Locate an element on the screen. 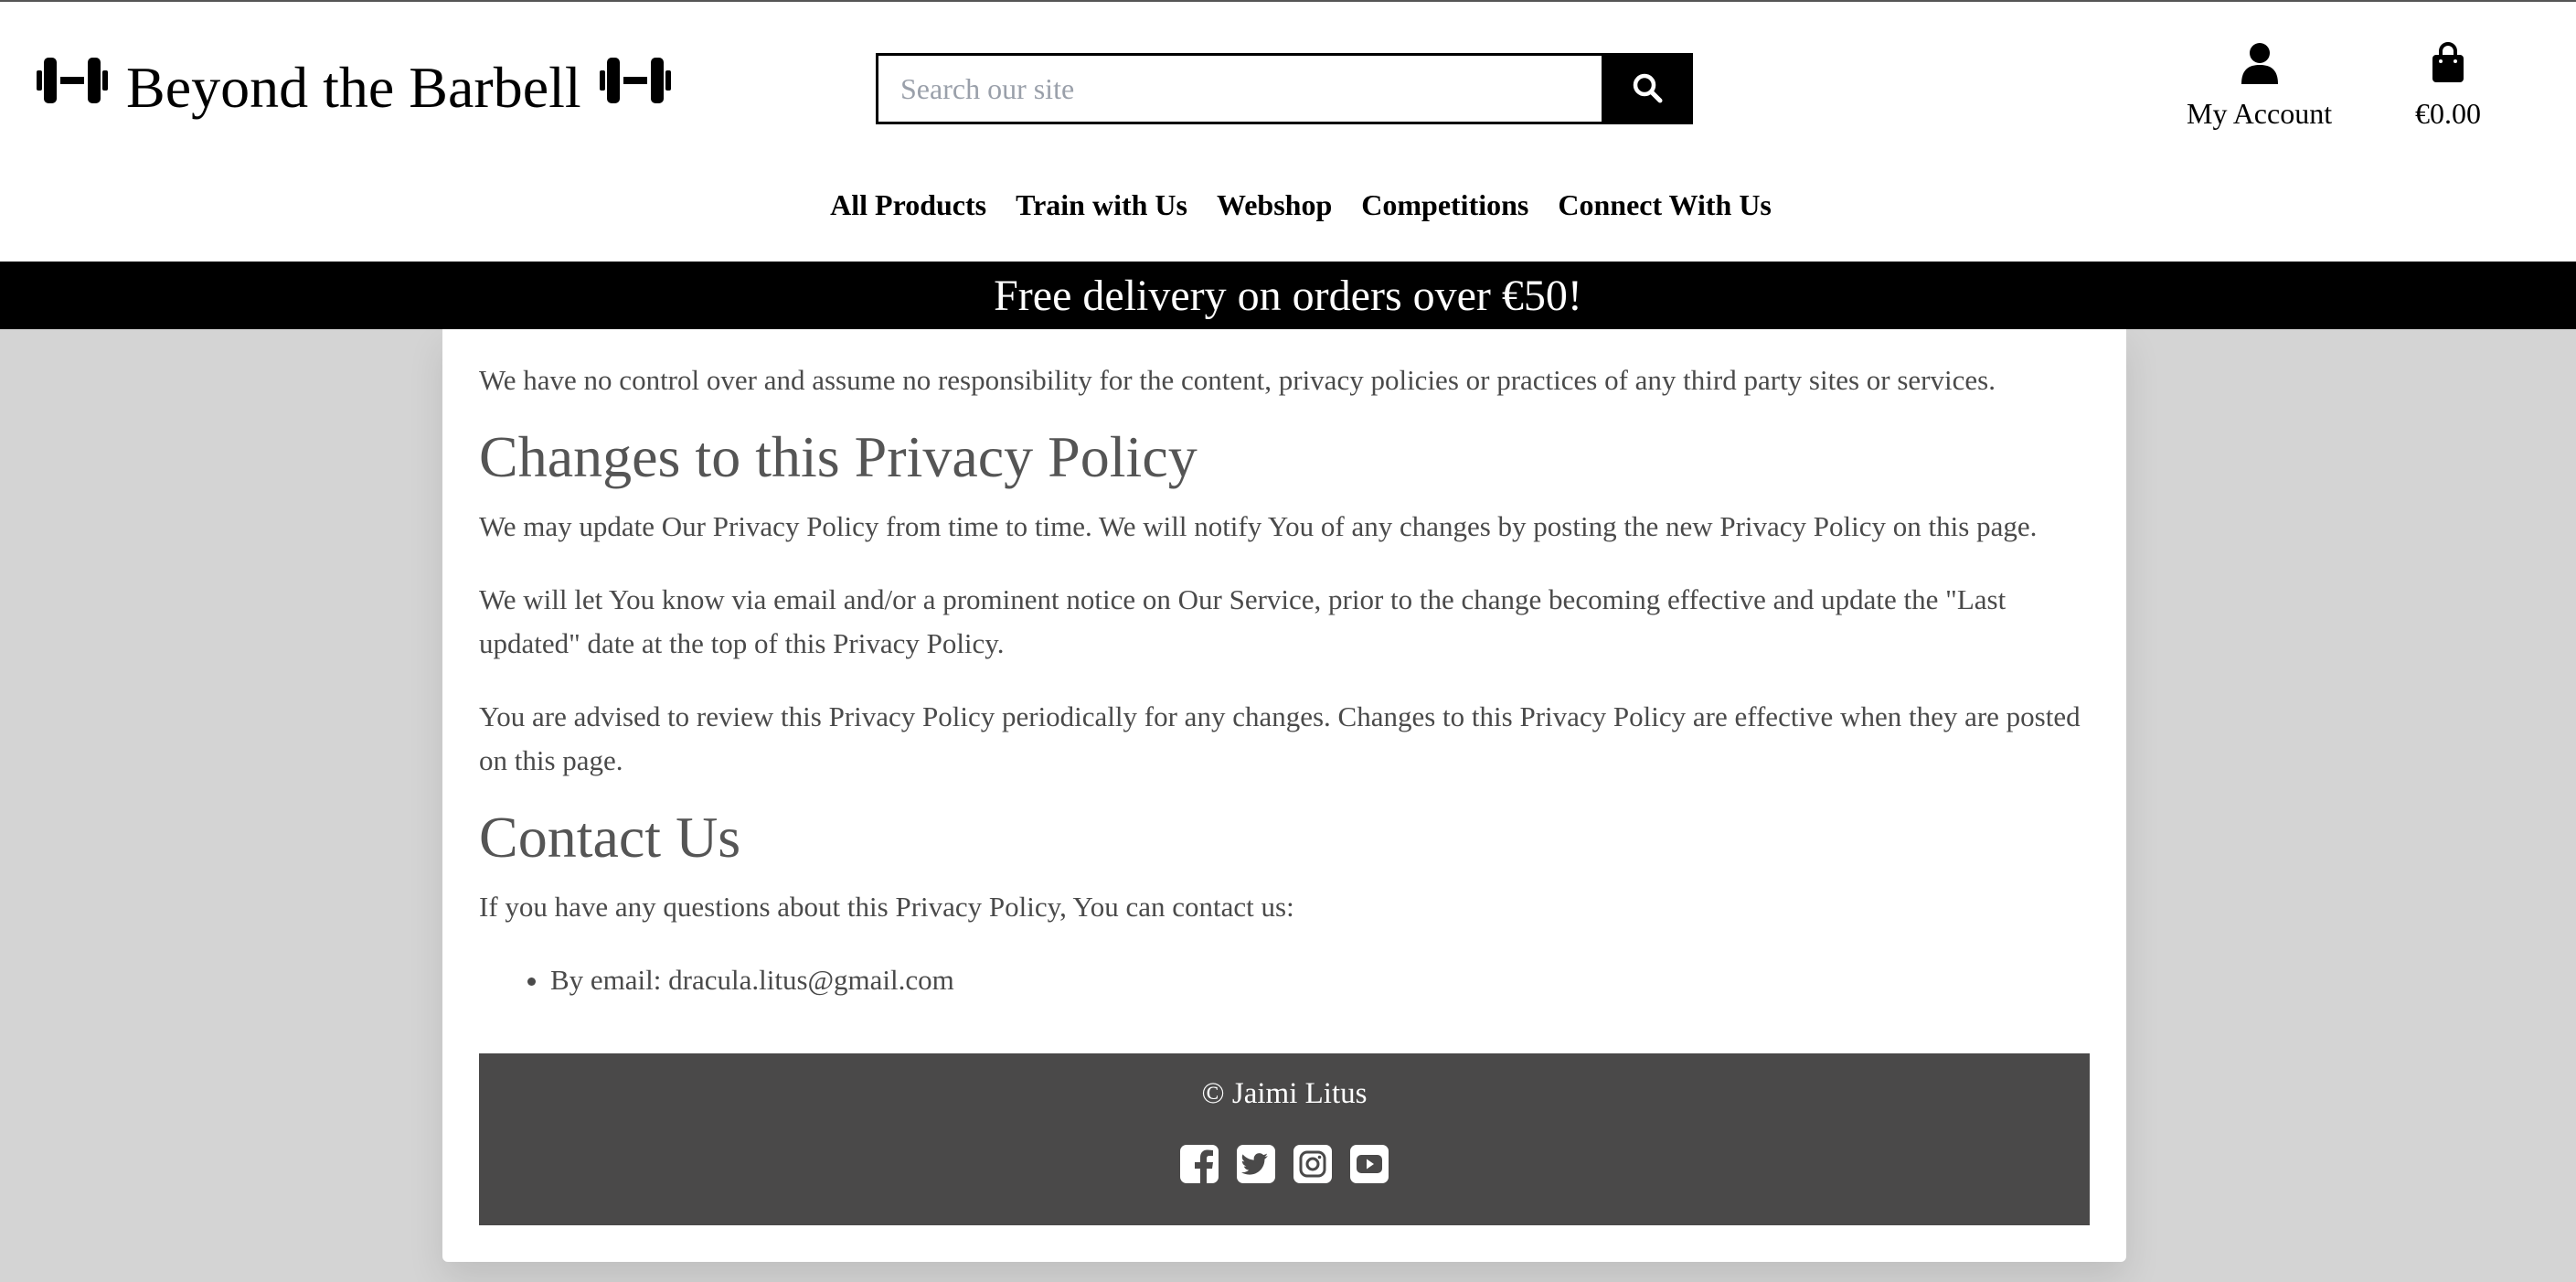 The width and height of the screenshot is (2576, 1282). search-icon is located at coordinates (1647, 89).